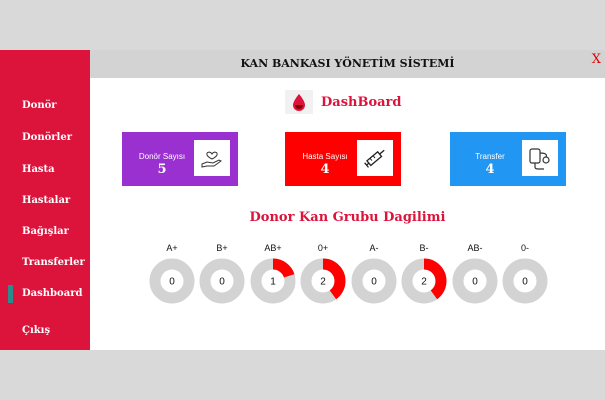 This screenshot has width=605, height=400. I want to click on transfer-count-card: Transfer 4, so click(508, 159).